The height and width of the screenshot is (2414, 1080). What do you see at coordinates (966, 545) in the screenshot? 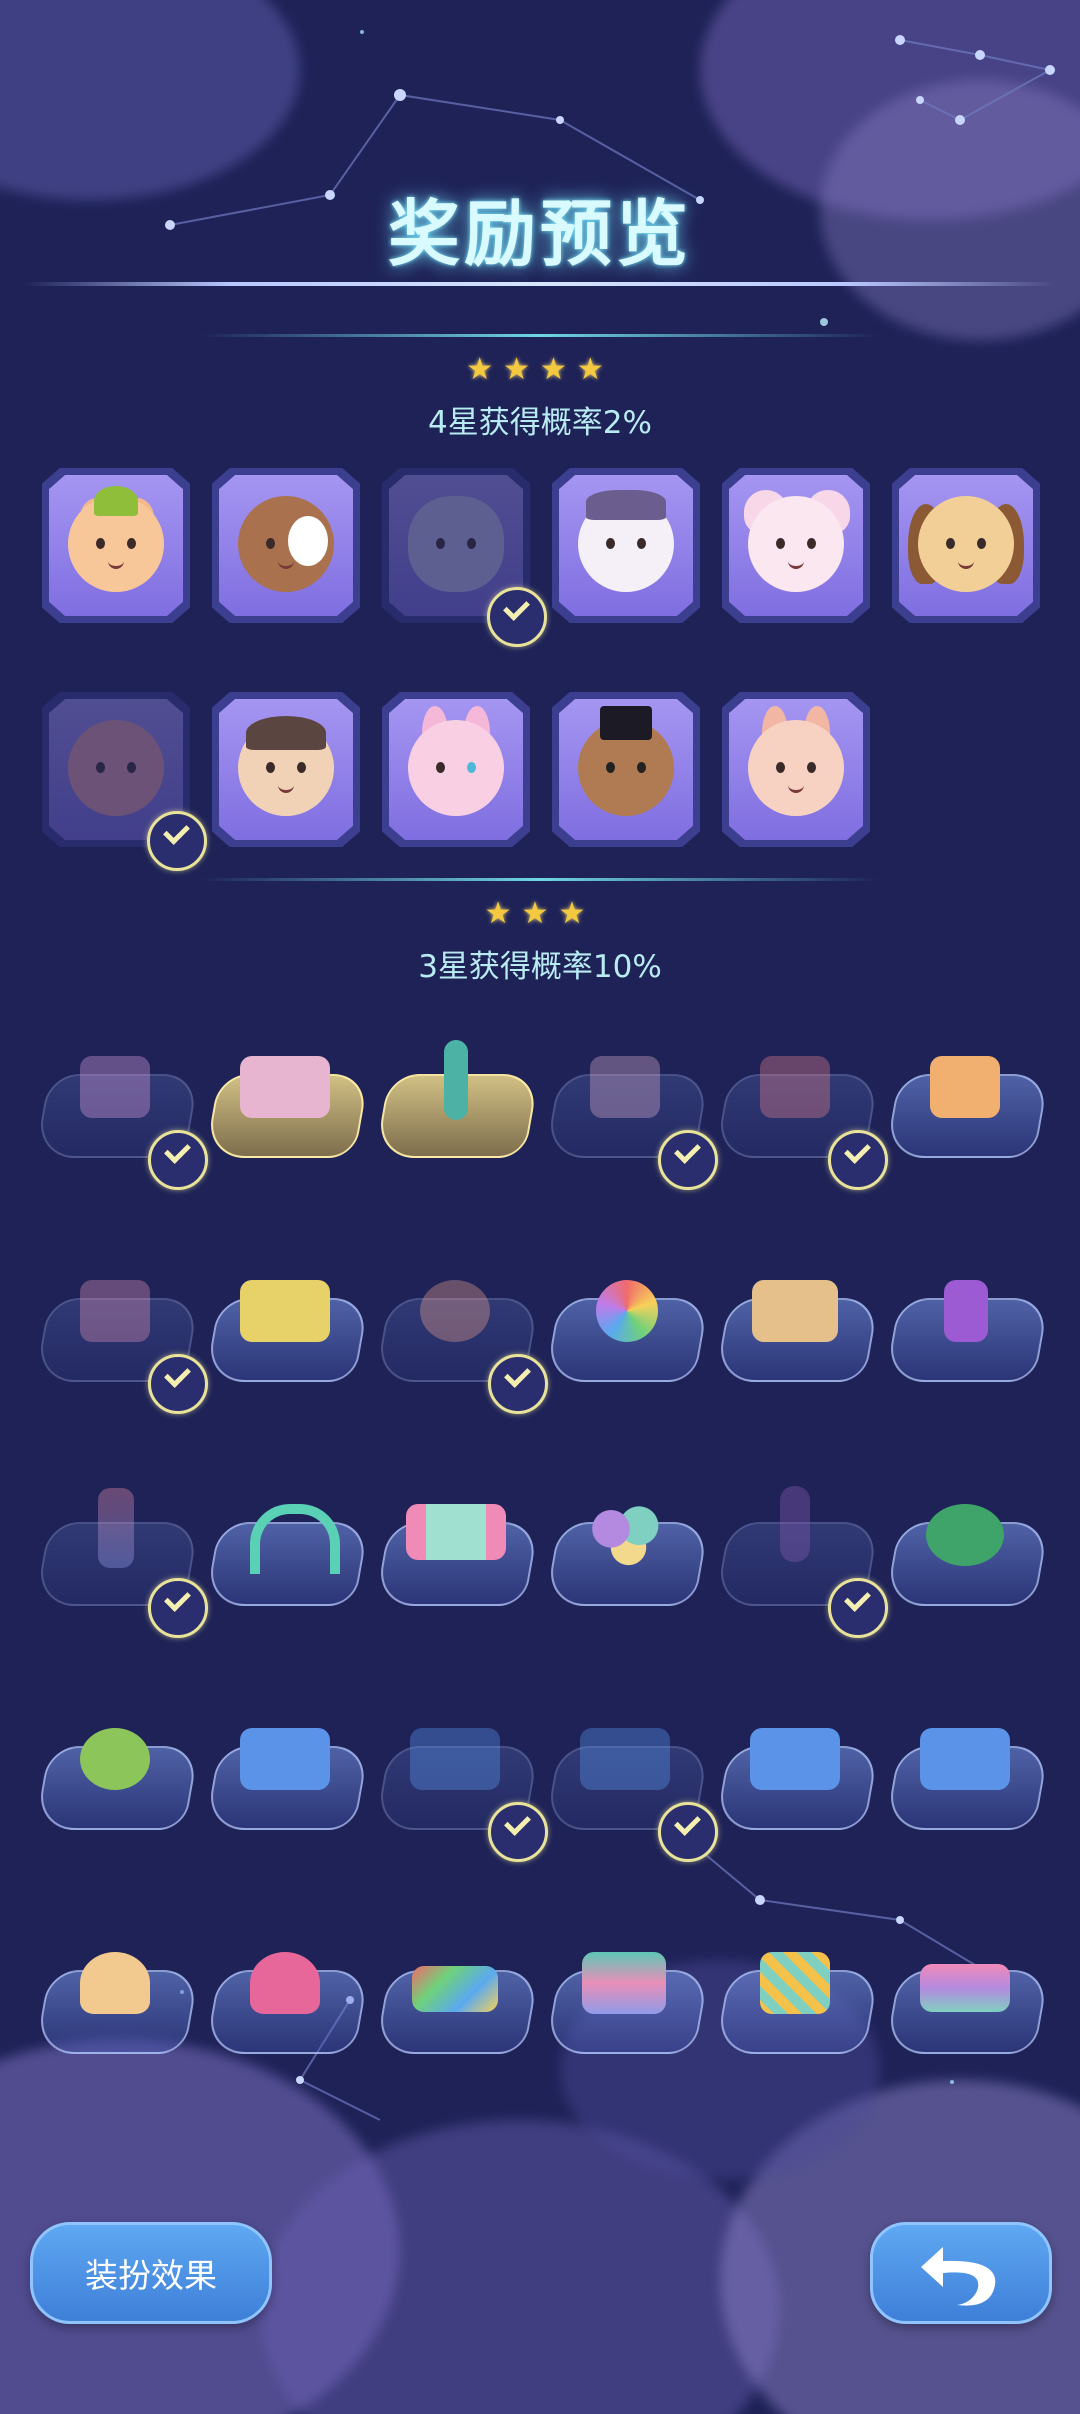
I see `reward-card-puppy` at bounding box center [966, 545].